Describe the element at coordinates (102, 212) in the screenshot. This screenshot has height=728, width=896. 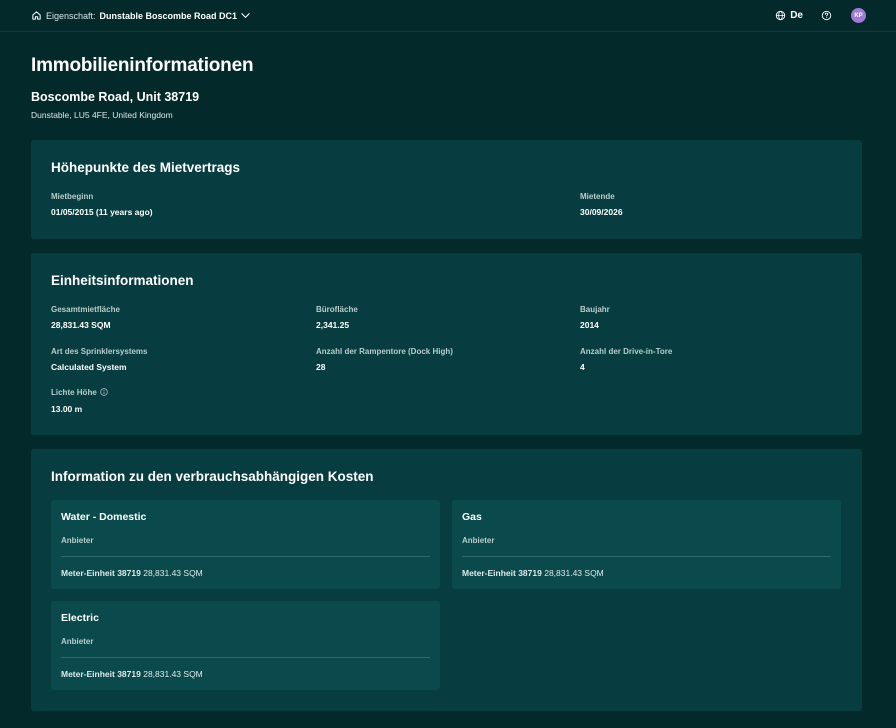
I see `lease-start-value: 01/05/2015 (11 years ago)` at that location.